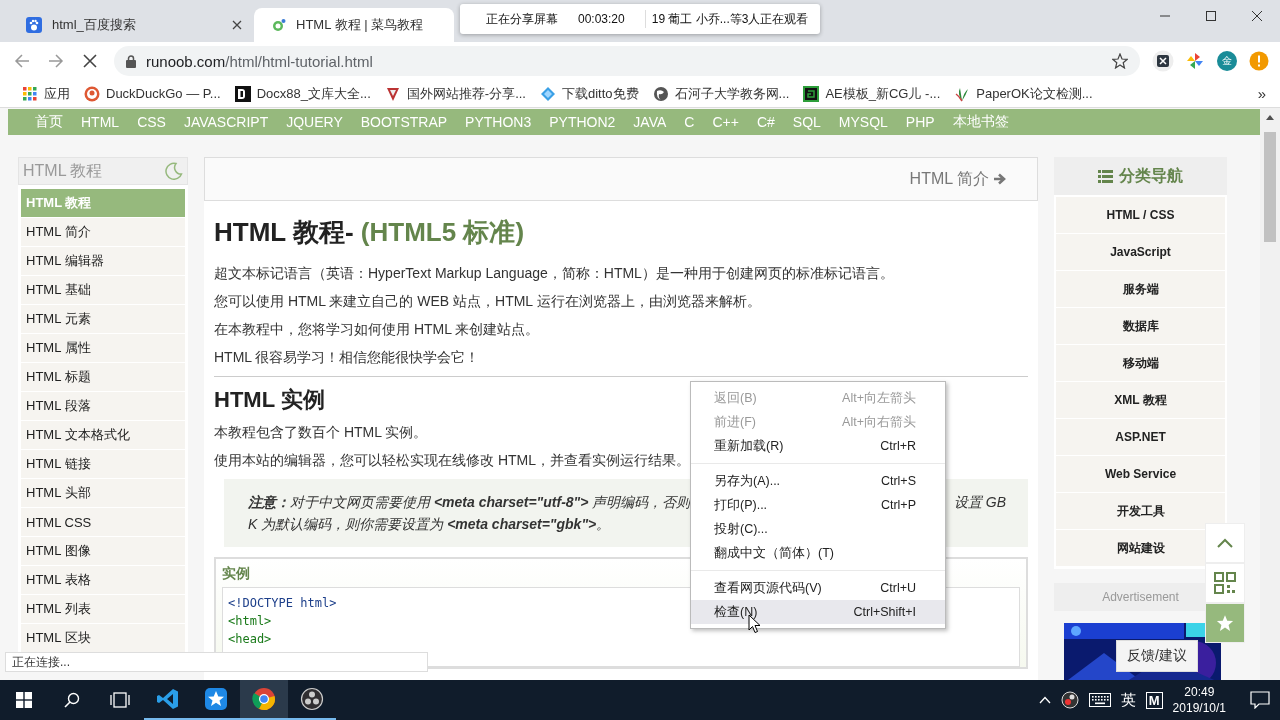 The width and height of the screenshot is (1280, 720). Describe the element at coordinates (377, 329) in the screenshot. I see `paragraph: 在本教程中，您将学习如何使用 HTML 来创建站点。` at that location.